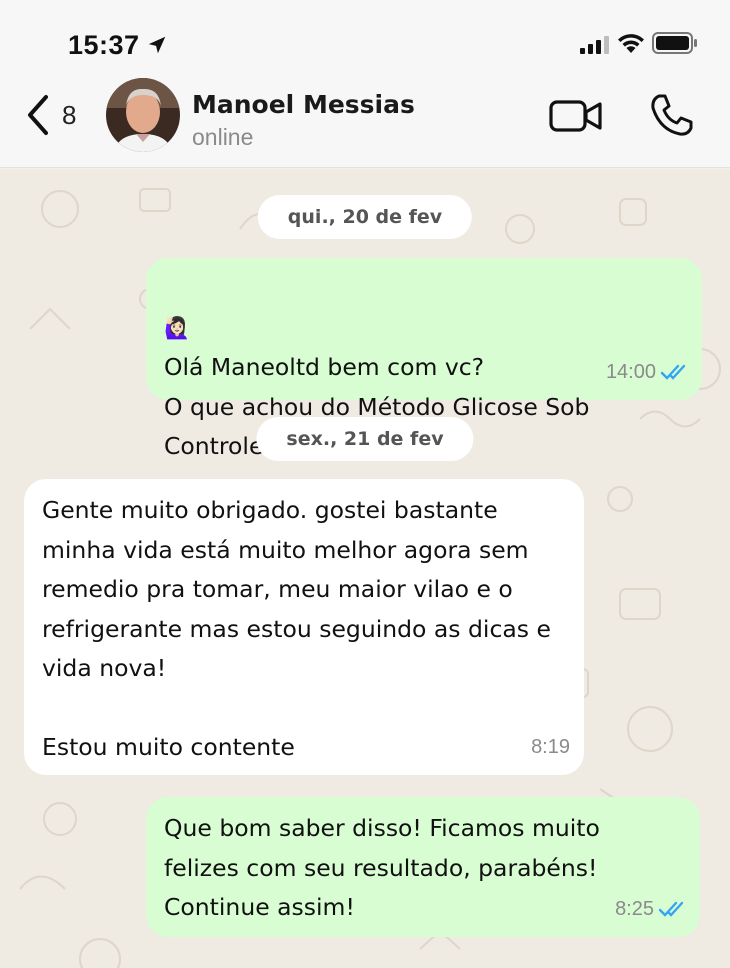 The width and height of the screenshot is (730, 968). Describe the element at coordinates (69, 114) in the screenshot. I see `unread-count: 8` at that location.